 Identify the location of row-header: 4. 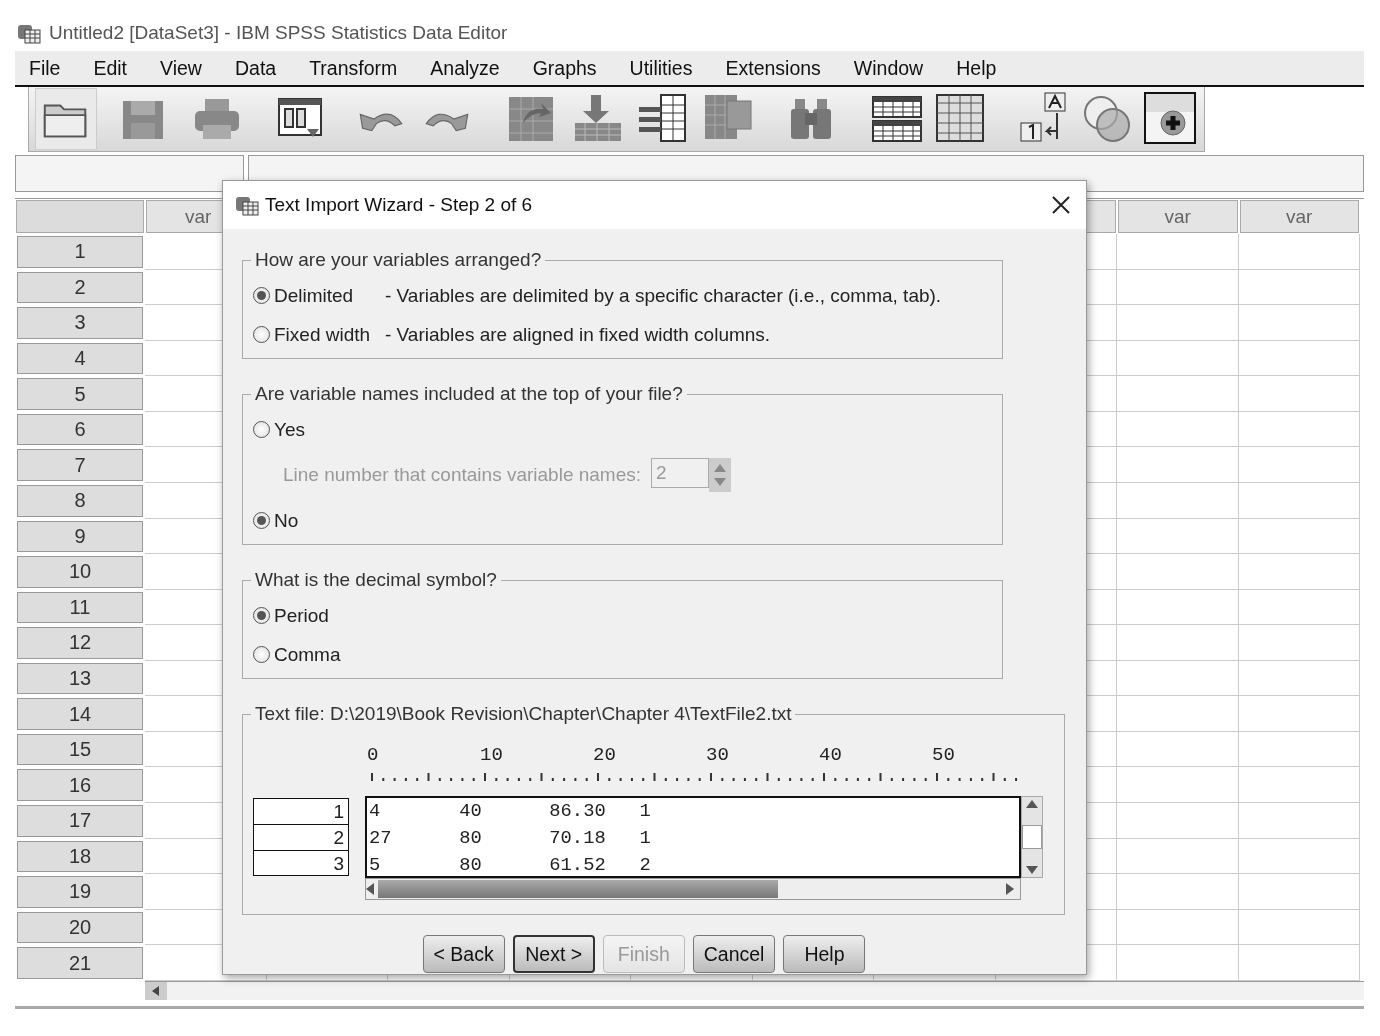
(80, 358).